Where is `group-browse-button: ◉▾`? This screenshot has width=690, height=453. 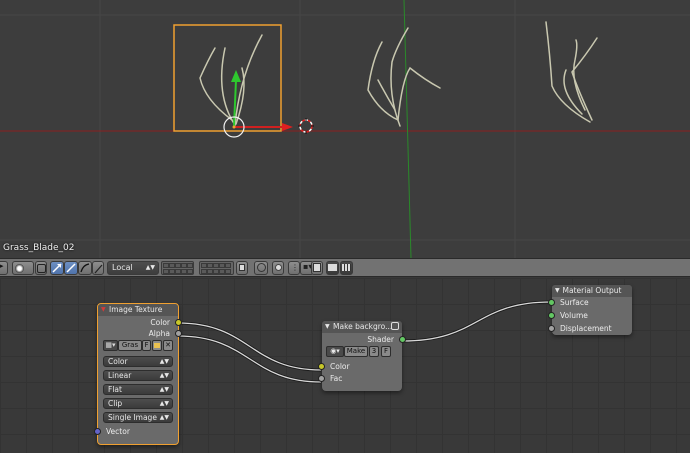 group-browse-button: ◉▾ is located at coordinates (335, 351).